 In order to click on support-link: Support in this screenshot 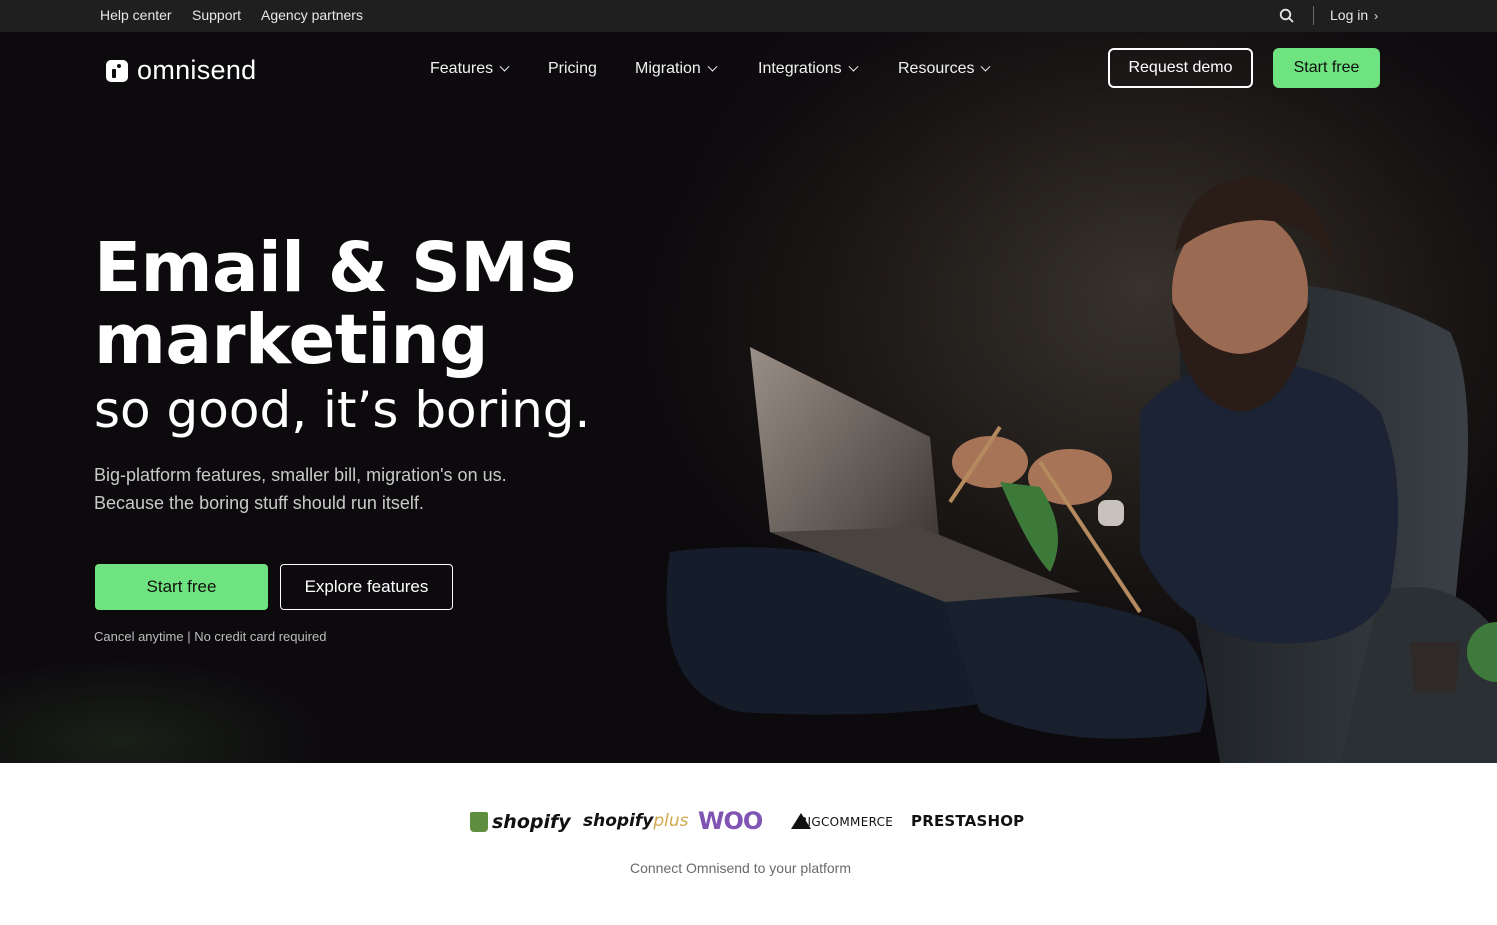, I will do `click(216, 15)`.